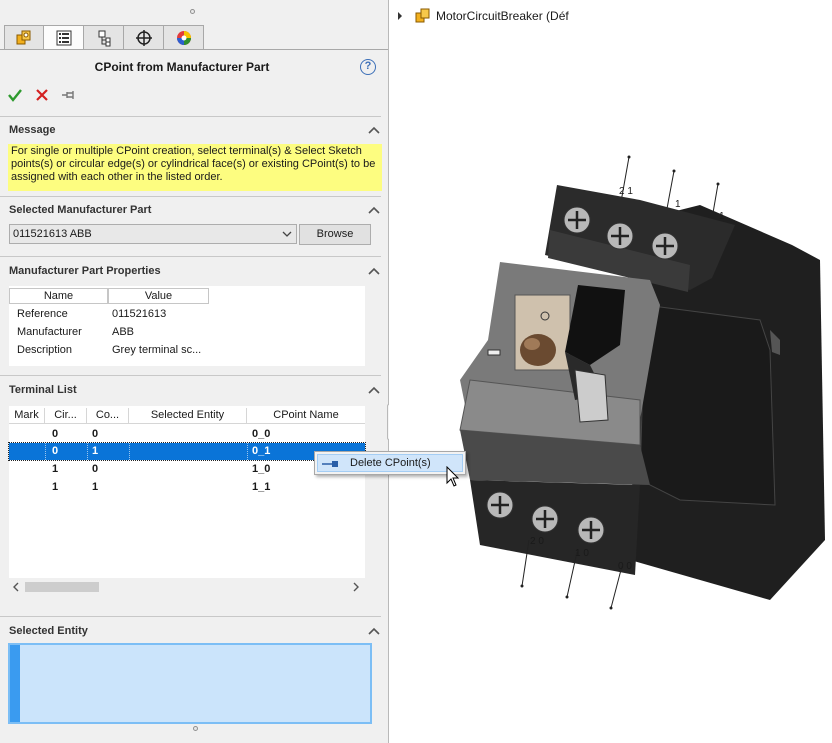 Image resolution: width=832 pixels, height=743 pixels. I want to click on mouse-cursor-icon, so click(453, 476).